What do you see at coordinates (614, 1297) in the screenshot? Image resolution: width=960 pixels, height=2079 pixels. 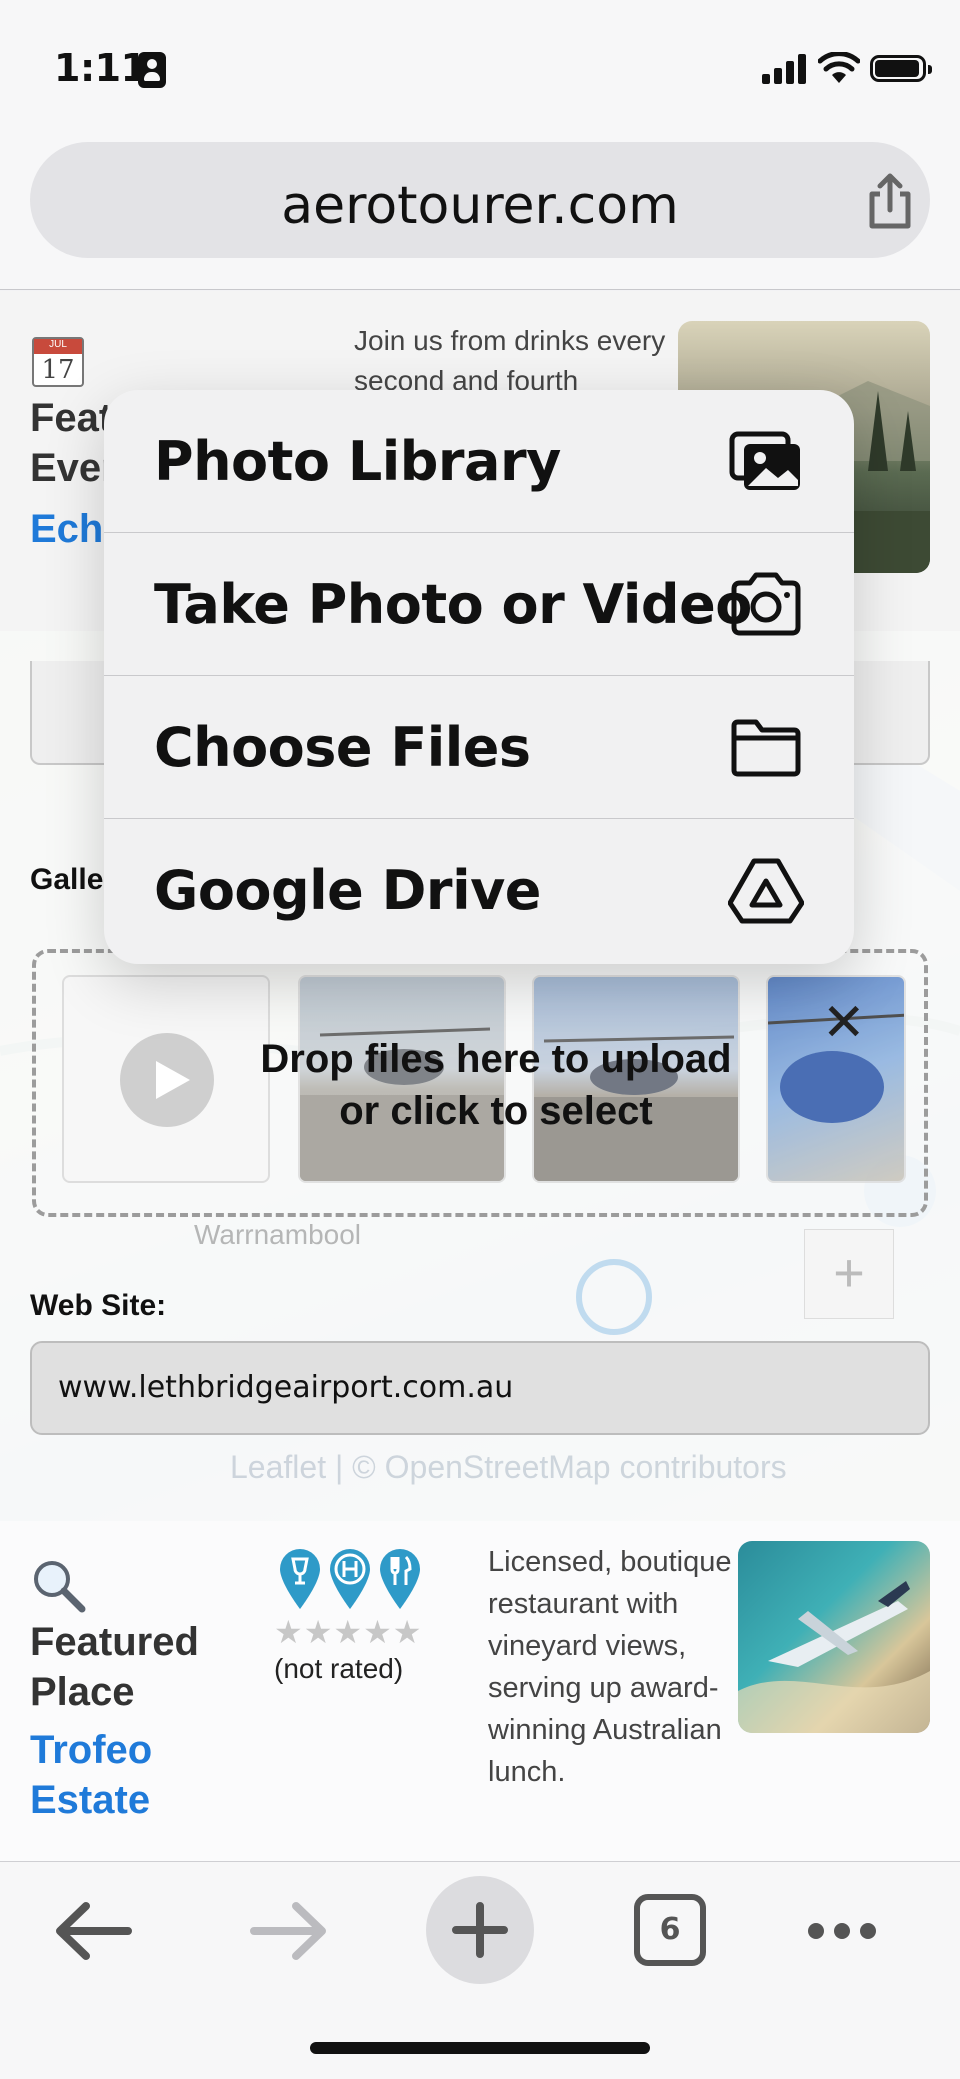 I see `map-airport-marker-icon` at bounding box center [614, 1297].